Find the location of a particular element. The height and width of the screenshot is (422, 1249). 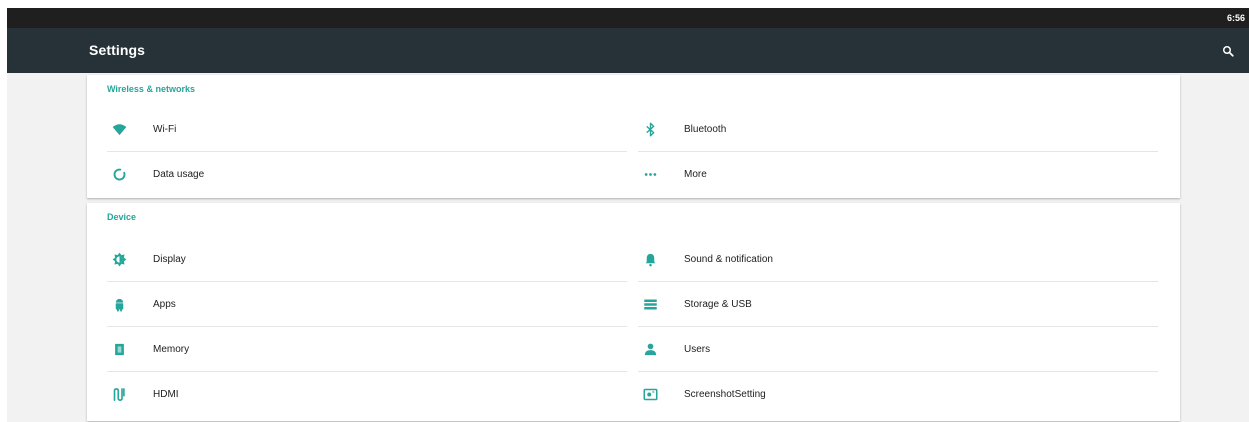

screenshot-icon is located at coordinates (650, 395).